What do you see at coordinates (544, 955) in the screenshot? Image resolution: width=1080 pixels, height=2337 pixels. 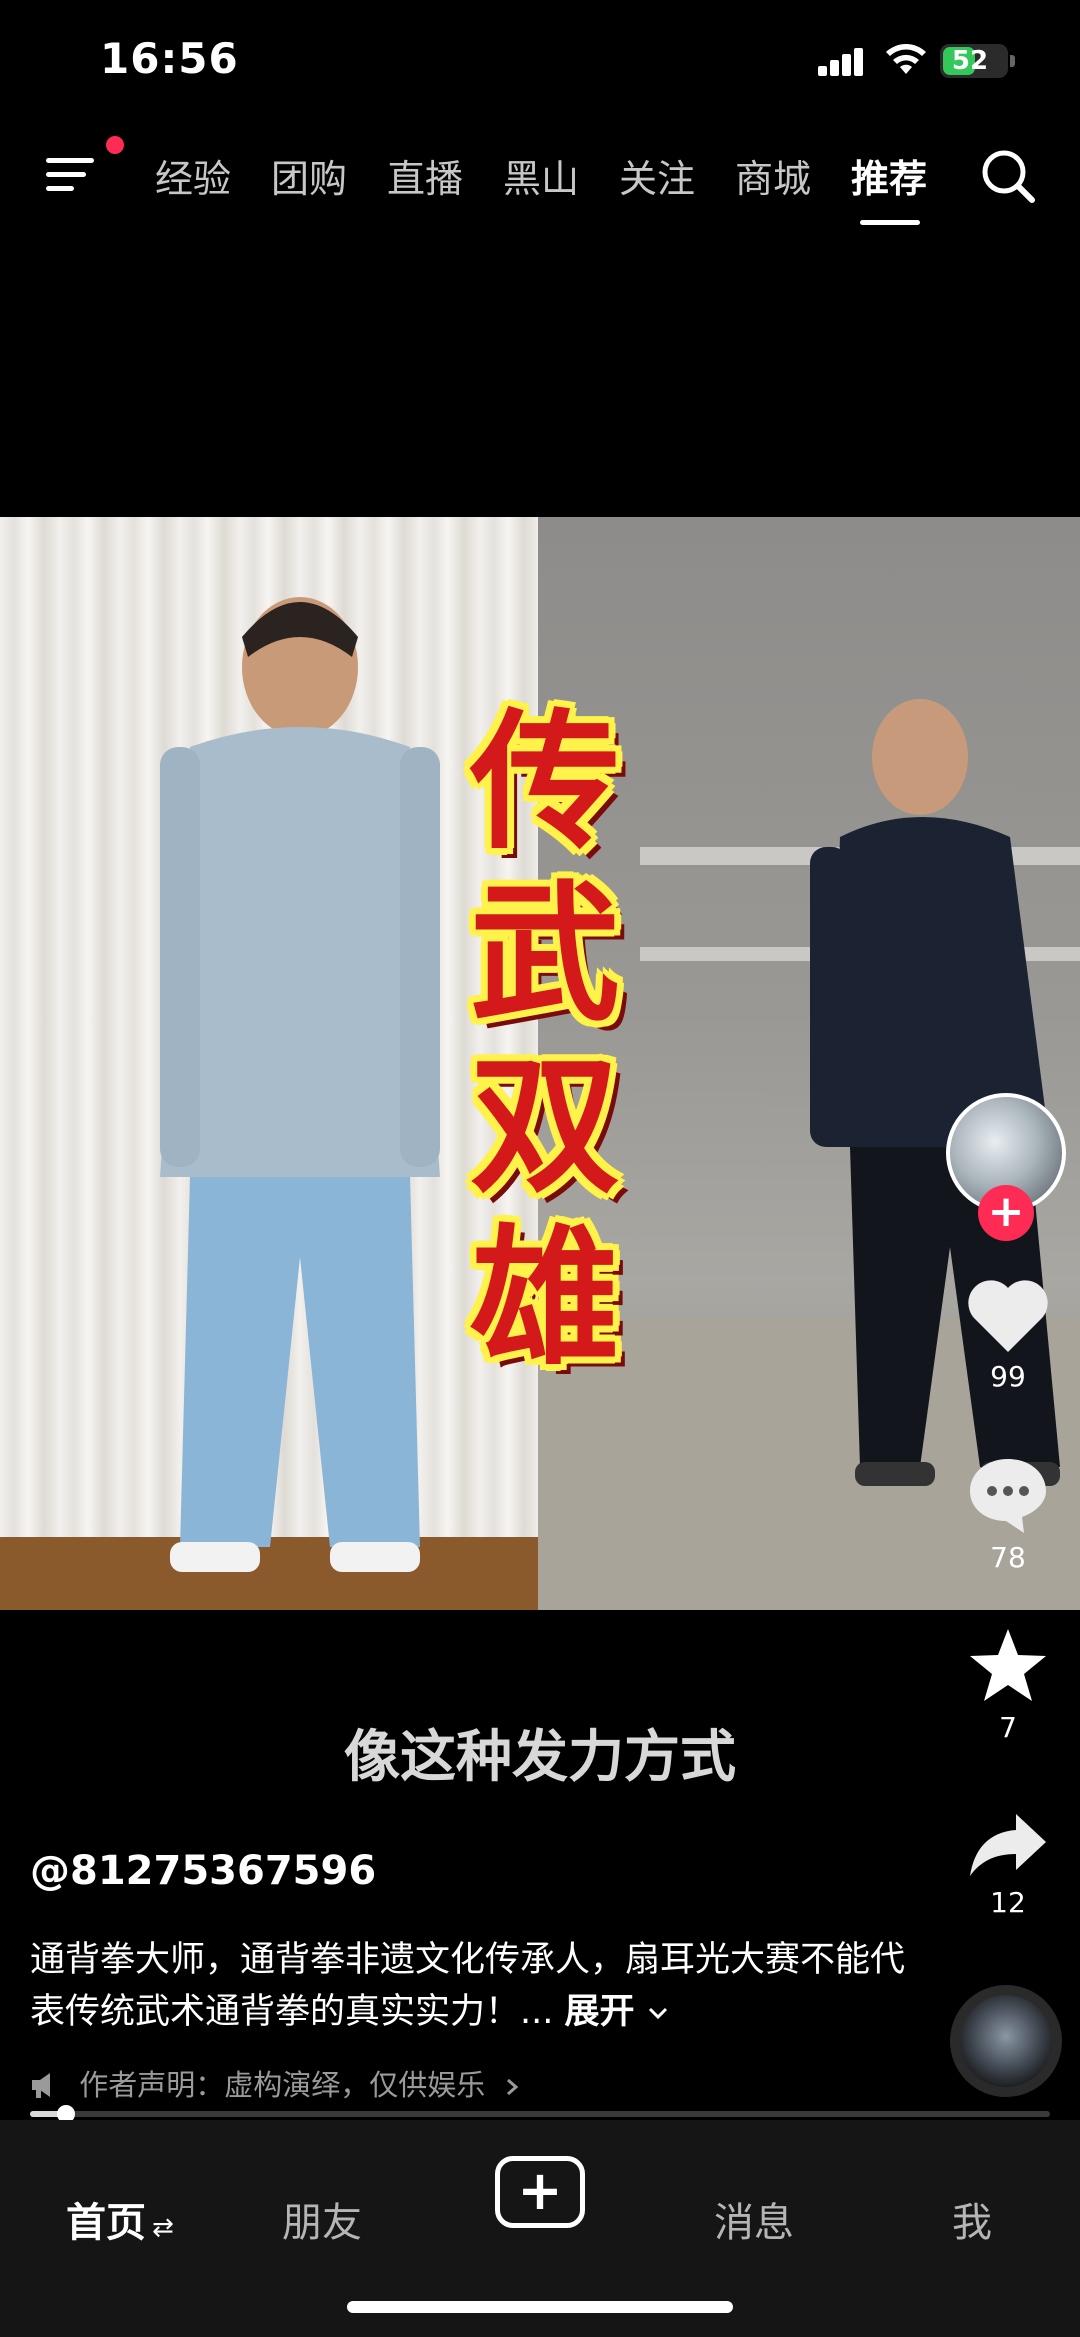 I see `overlay-char: 武` at bounding box center [544, 955].